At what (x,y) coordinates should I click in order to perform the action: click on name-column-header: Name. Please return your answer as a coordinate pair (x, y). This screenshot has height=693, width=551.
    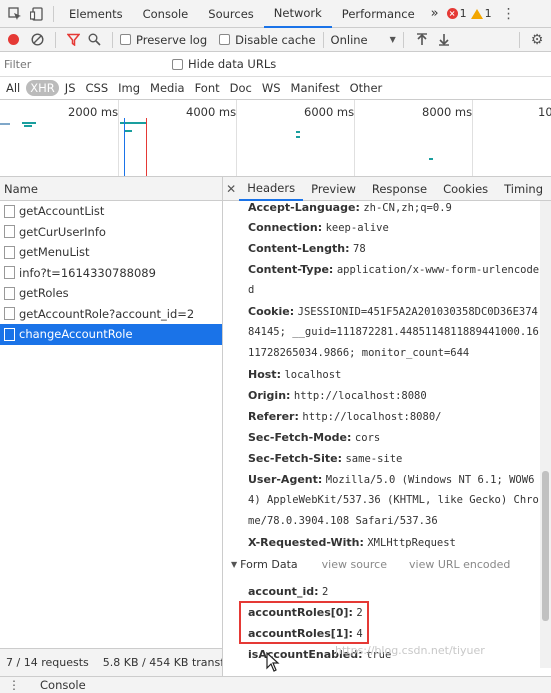
    Looking at the image, I should click on (111, 189).